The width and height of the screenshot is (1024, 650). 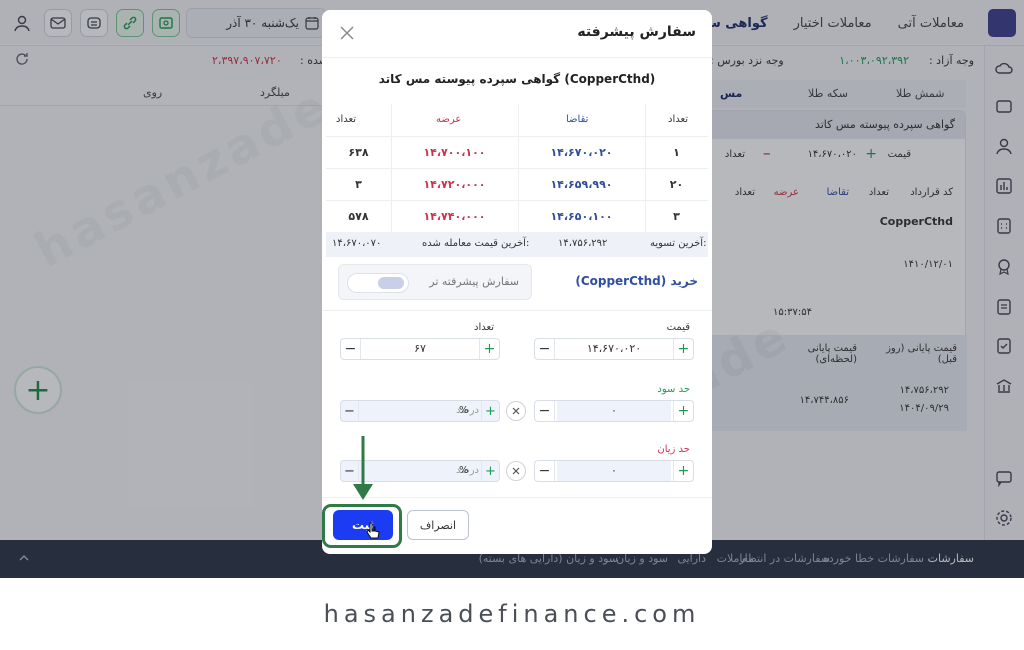 What do you see at coordinates (351, 349) in the screenshot?
I see `qty-decrement-button: −` at bounding box center [351, 349].